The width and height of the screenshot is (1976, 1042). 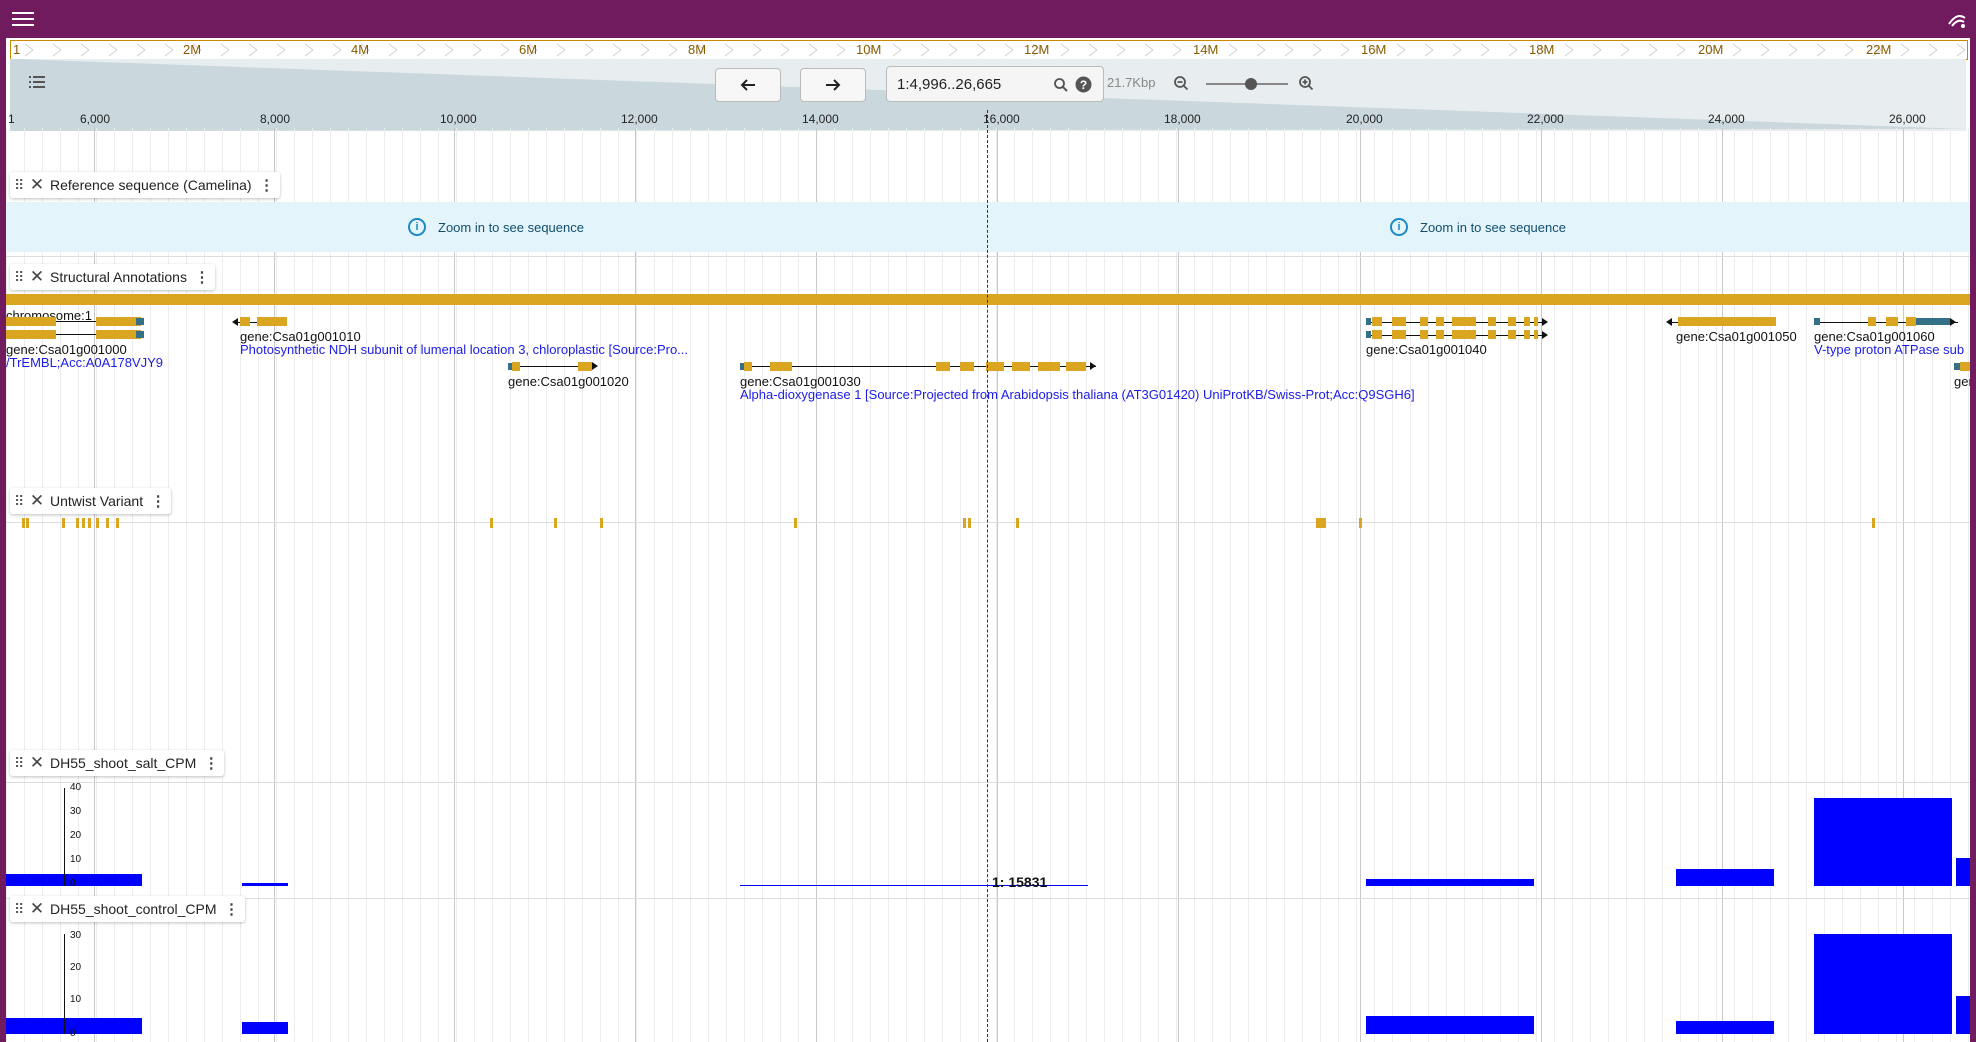 I want to click on back-button, so click(x=748, y=85).